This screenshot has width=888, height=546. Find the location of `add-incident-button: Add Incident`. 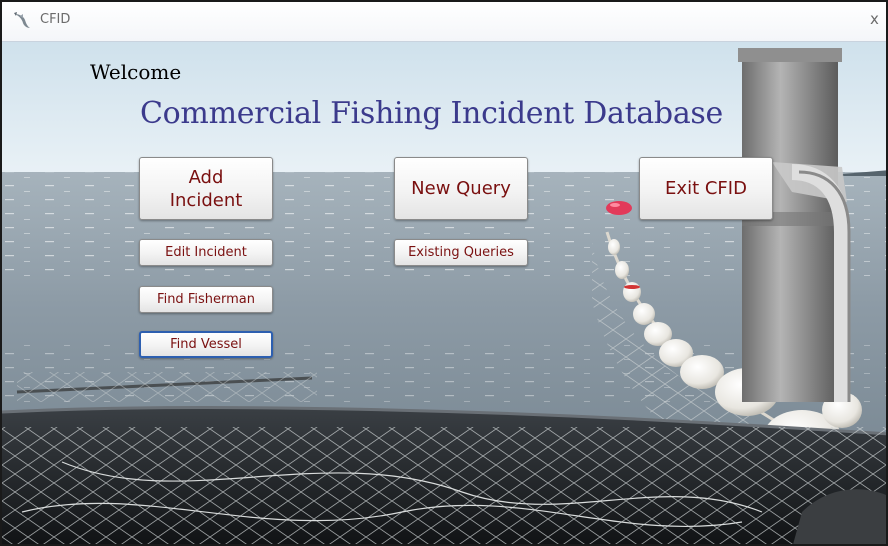

add-incident-button: Add Incident is located at coordinates (206, 188).